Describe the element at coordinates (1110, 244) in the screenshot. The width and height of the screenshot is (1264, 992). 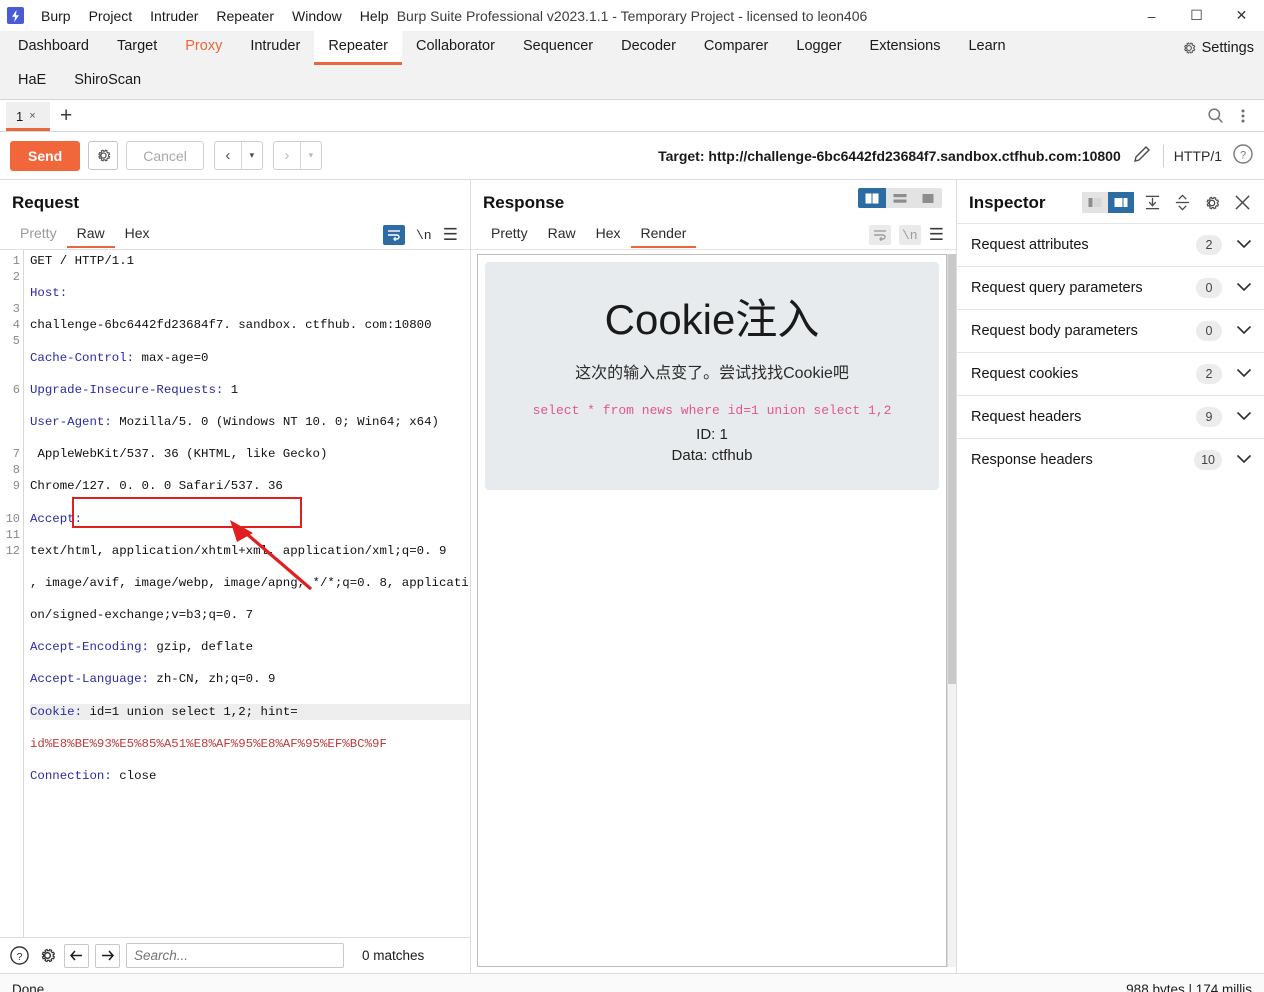
I see `inspector-section-row: Request attributes 2` at that location.